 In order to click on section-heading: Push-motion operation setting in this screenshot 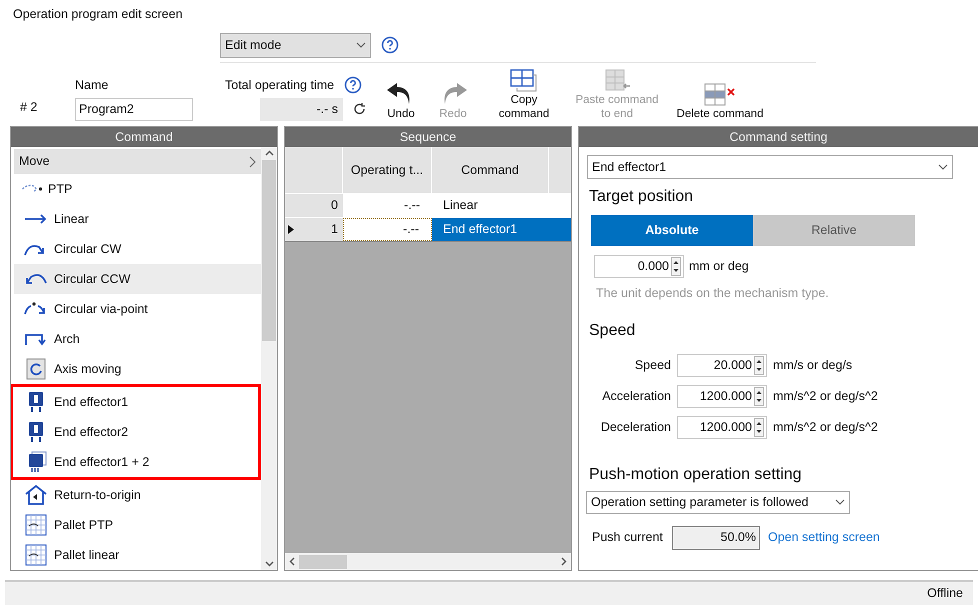, I will do `click(696, 474)`.